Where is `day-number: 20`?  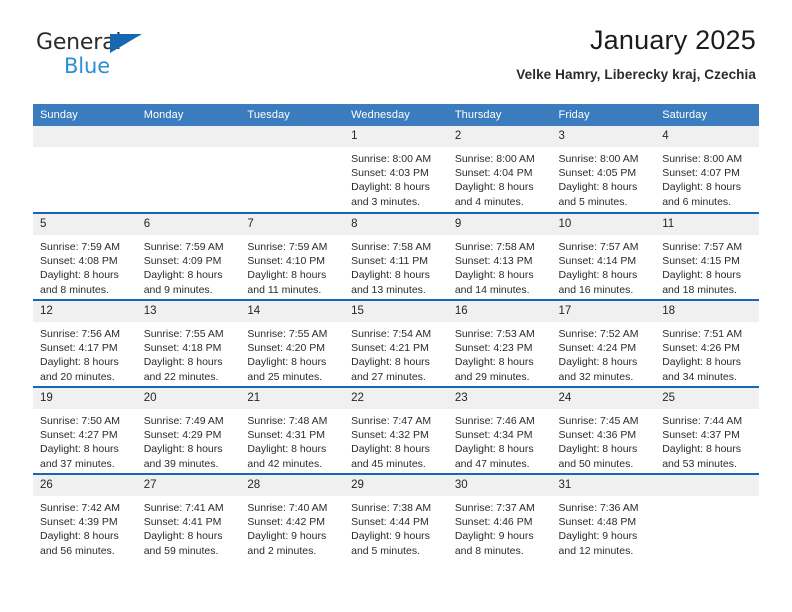 day-number: 20 is located at coordinates (188, 398).